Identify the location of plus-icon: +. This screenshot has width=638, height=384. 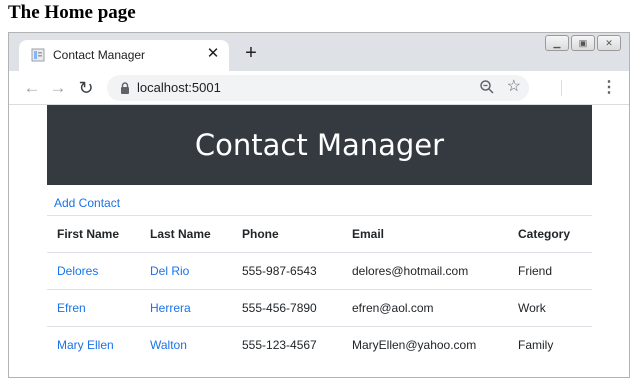
(251, 54).